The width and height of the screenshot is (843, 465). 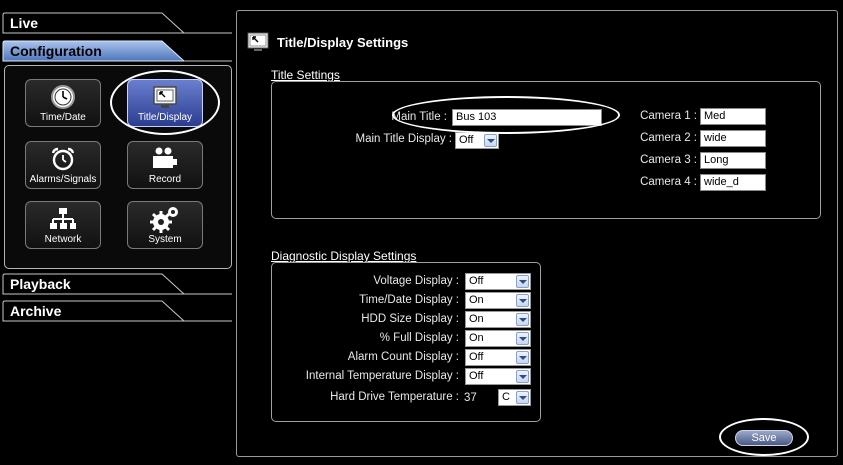 I want to click on record-button: Record, so click(x=165, y=165).